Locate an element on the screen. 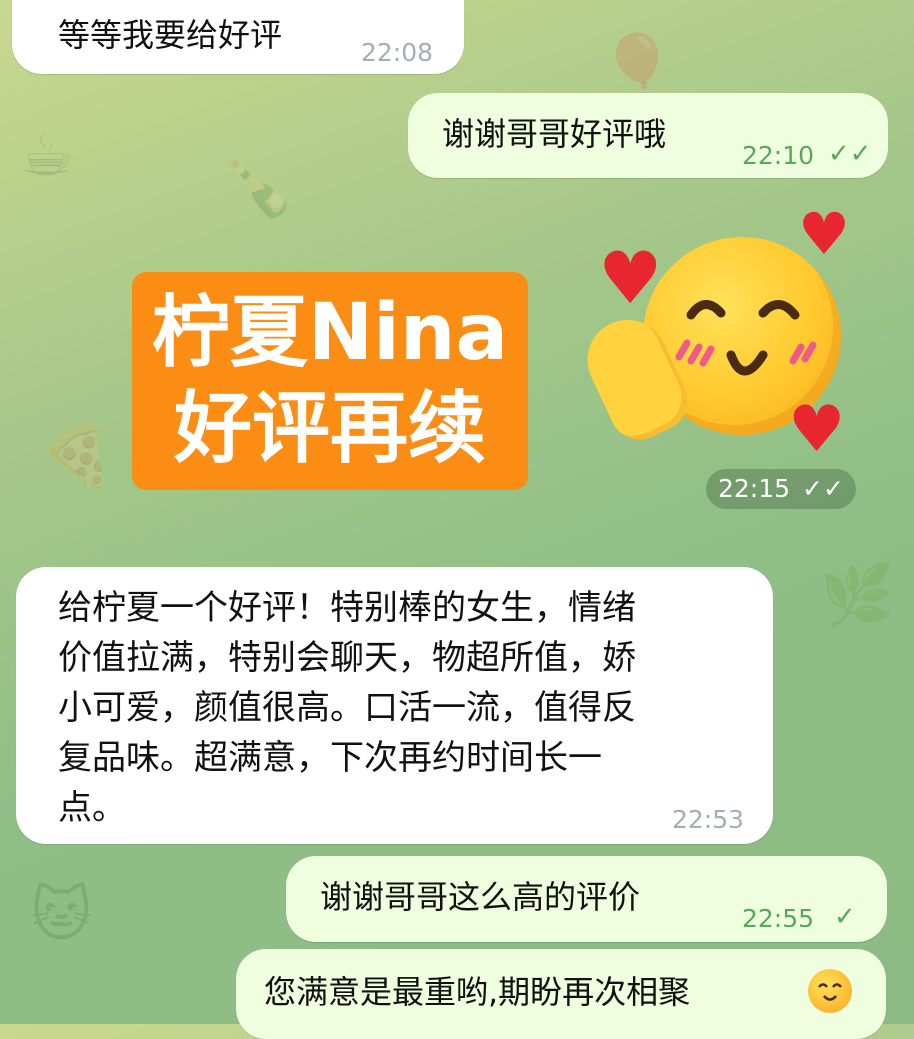 This screenshot has width=914, height=1039. message-bubble-incoming: 等等我要给好评 22:08 is located at coordinates (238, 37).